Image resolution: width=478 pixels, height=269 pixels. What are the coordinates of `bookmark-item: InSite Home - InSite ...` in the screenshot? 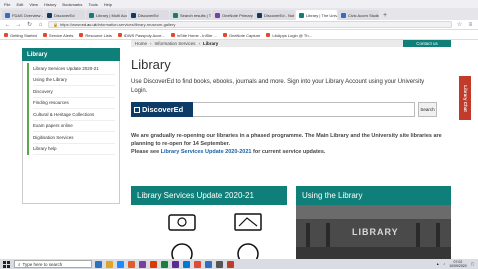 It's located at (193, 35).